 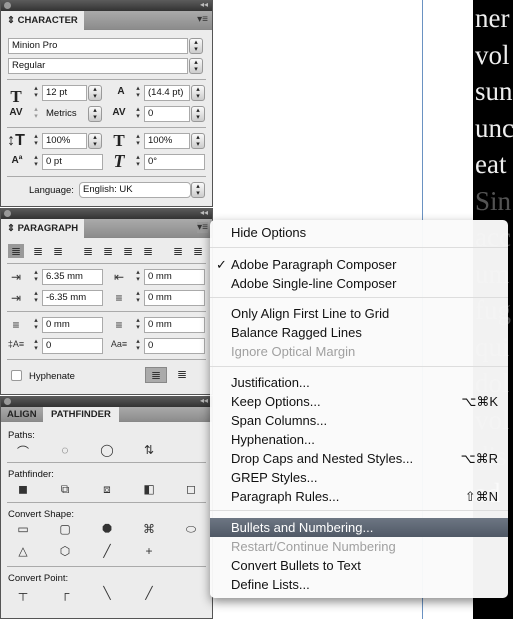 What do you see at coordinates (359, 496) in the screenshot?
I see `menu-item-paragraph-rules: Paragraph Rules... ⇧⌘N` at bounding box center [359, 496].